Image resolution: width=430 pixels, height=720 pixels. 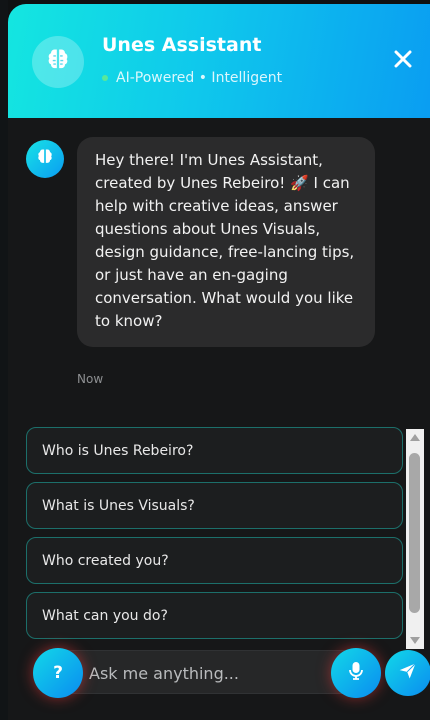 I want to click on help-button: ?, so click(x=58, y=673).